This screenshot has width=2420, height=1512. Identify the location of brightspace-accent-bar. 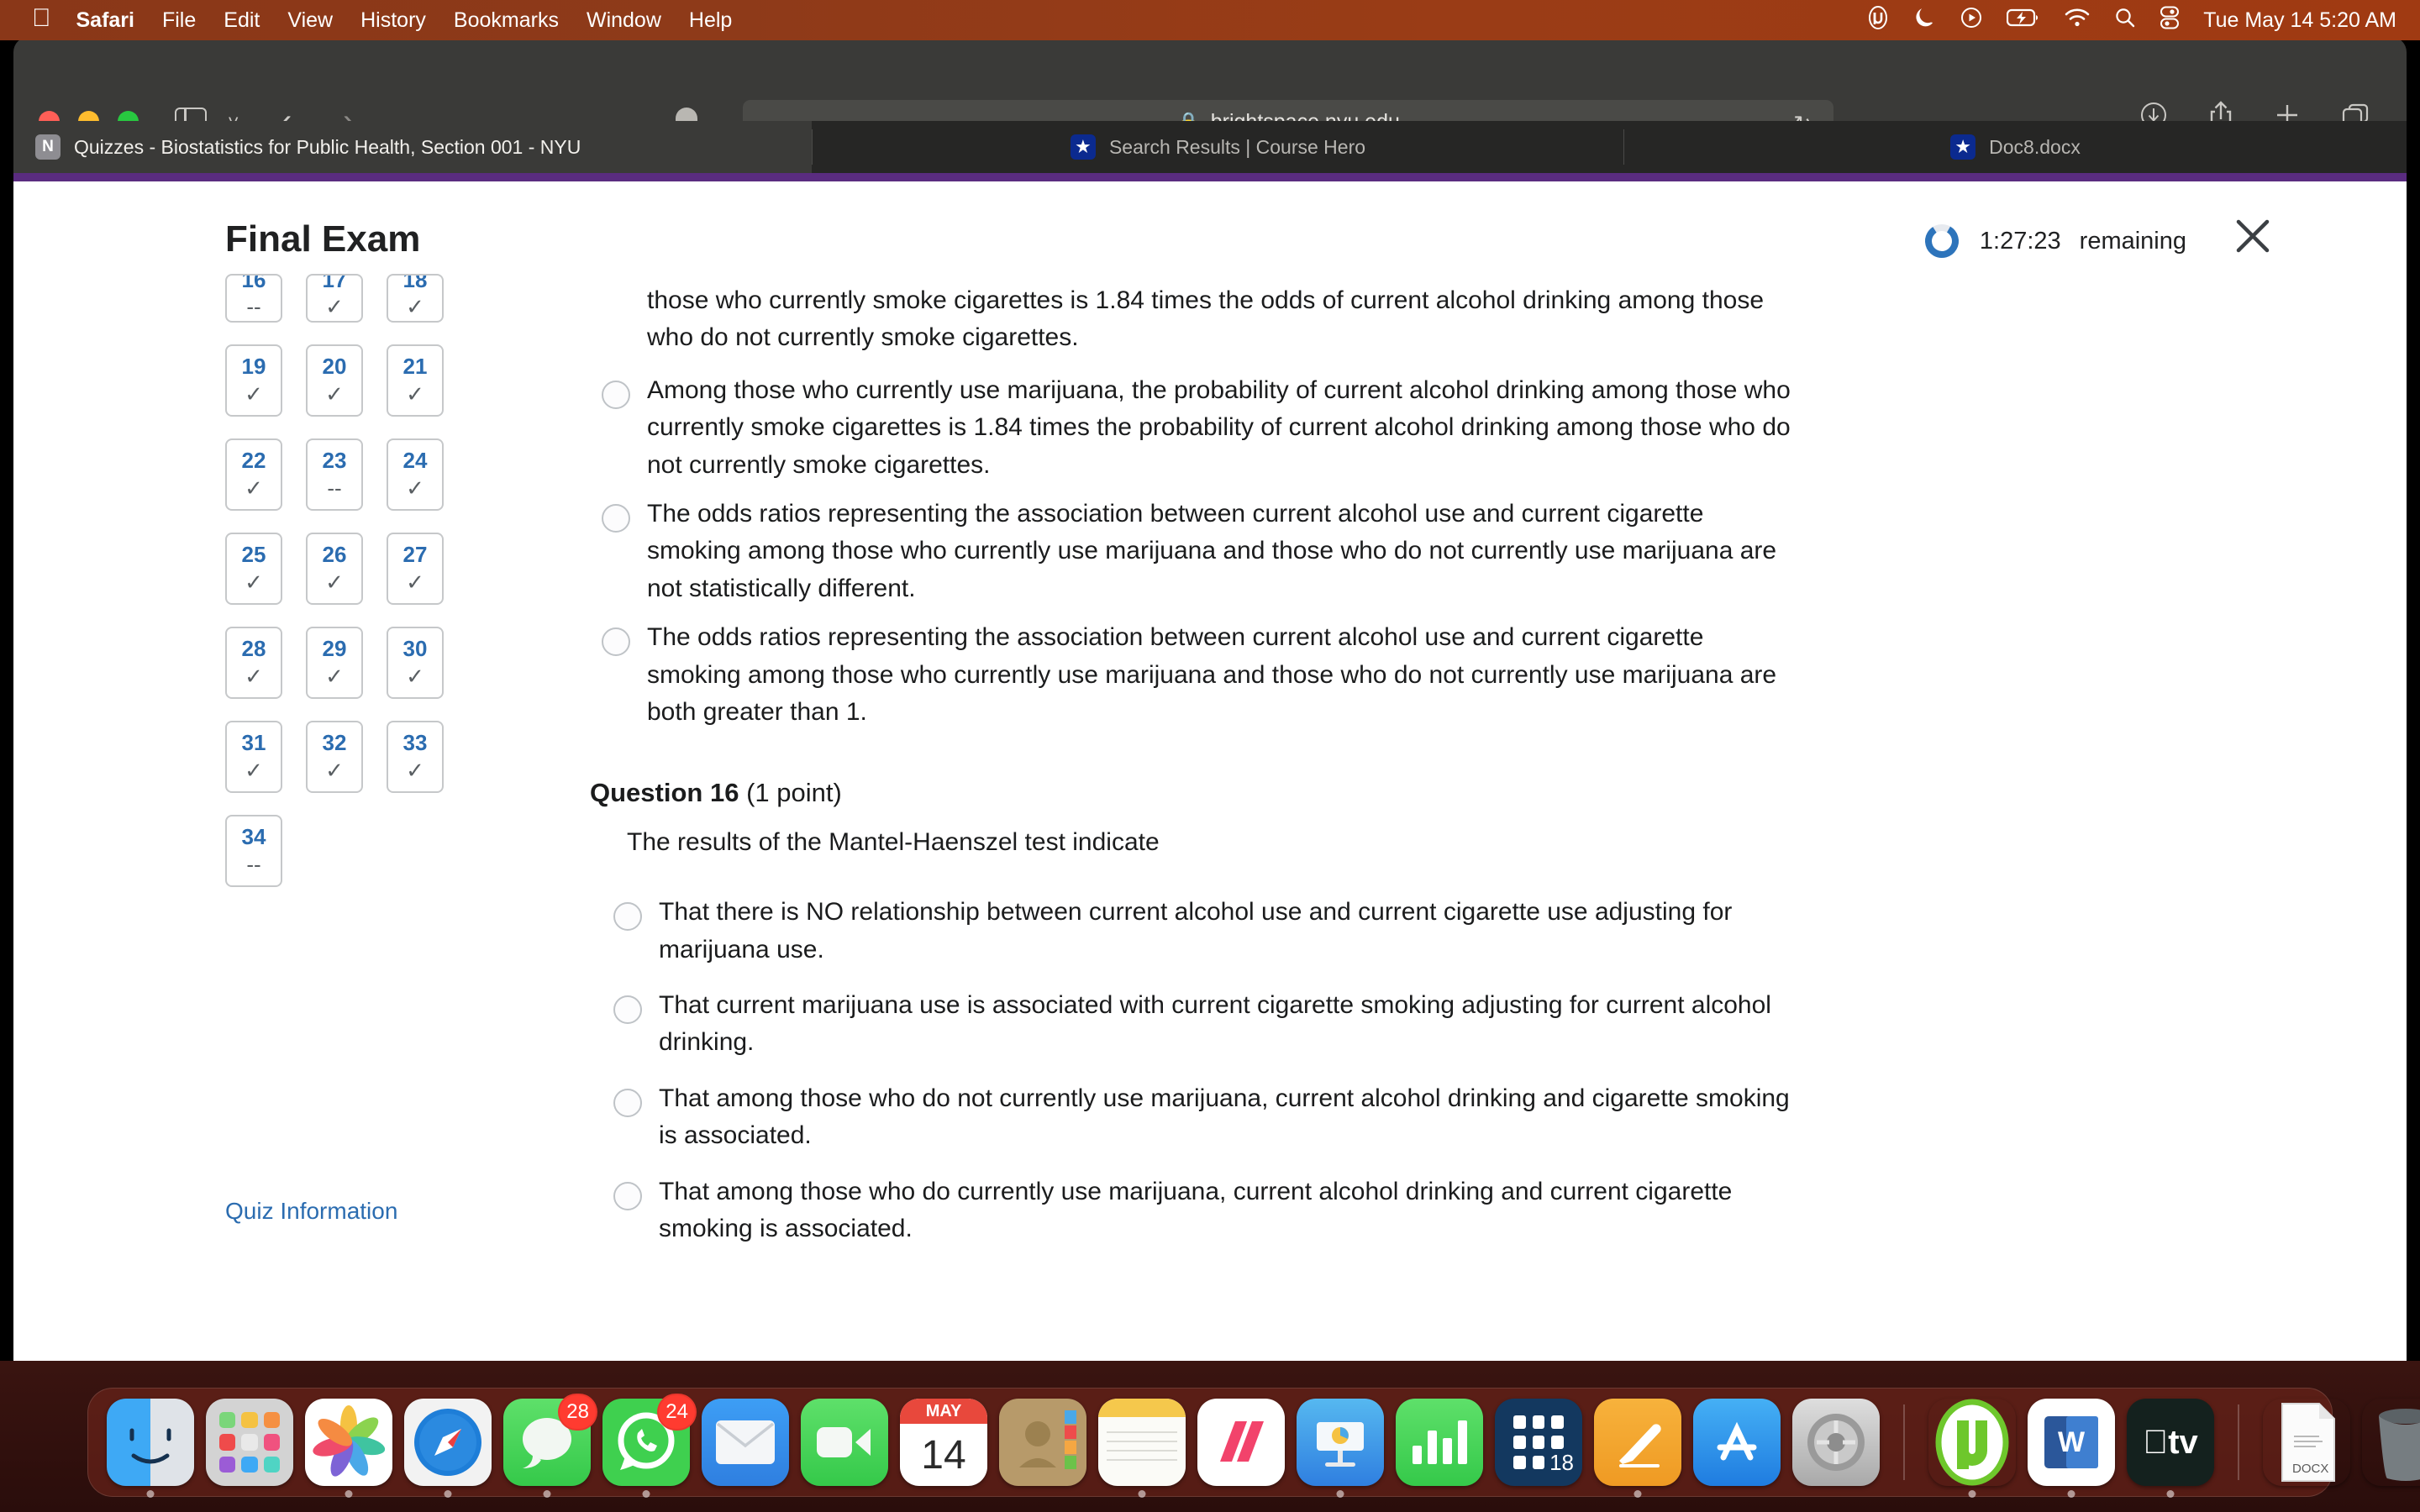
(1210, 177).